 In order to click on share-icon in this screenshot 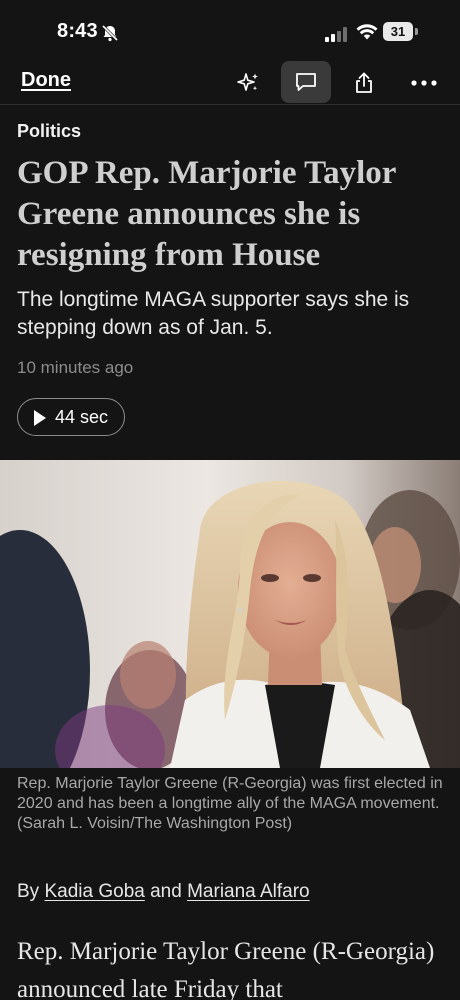, I will do `click(364, 82)`.